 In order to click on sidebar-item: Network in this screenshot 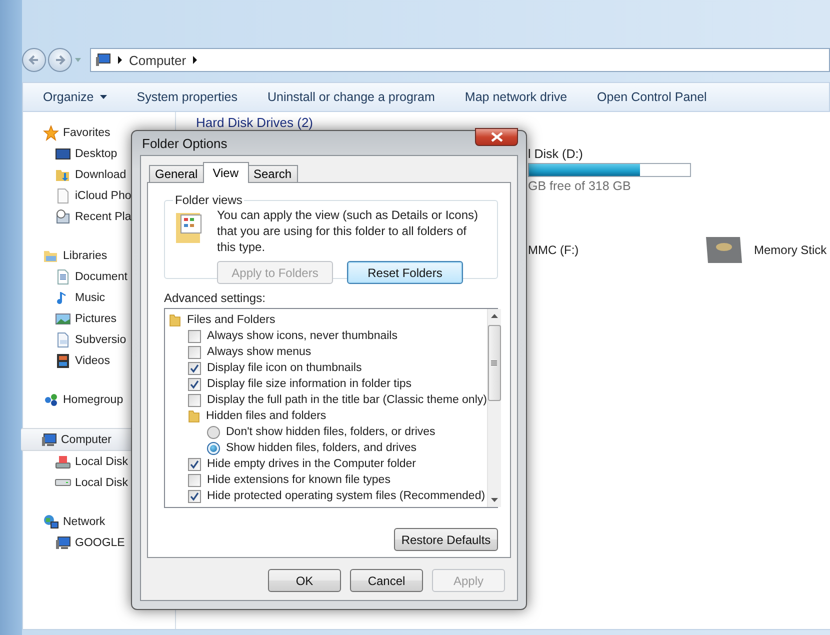, I will do `click(99, 521)`.